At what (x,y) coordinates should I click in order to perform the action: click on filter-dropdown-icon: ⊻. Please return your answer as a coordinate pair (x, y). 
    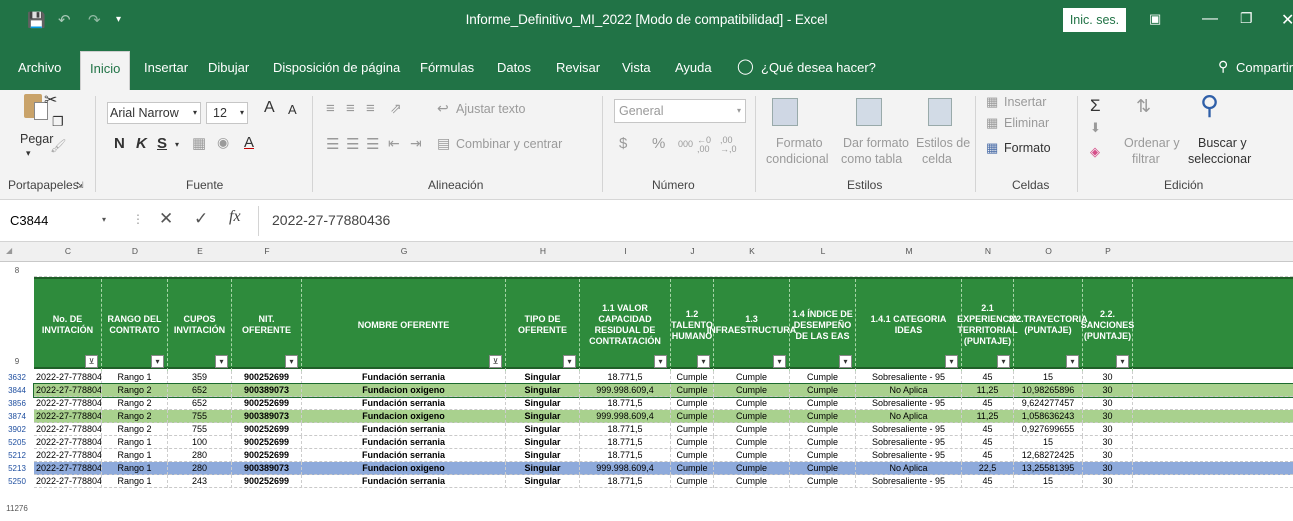
    Looking at the image, I should click on (495, 361).